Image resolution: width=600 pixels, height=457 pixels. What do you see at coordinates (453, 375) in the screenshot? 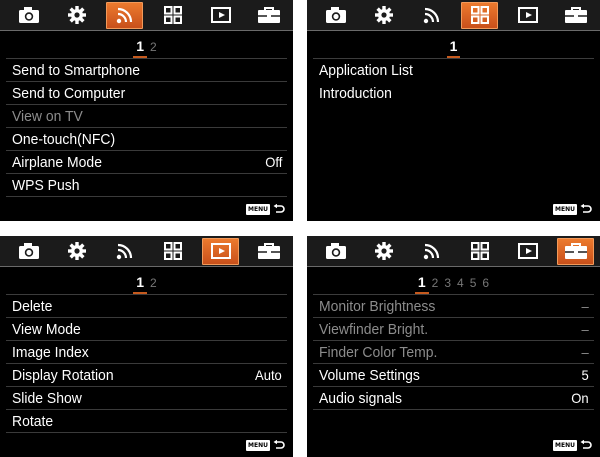
I see `menu-item: Volume Settings 5` at bounding box center [453, 375].